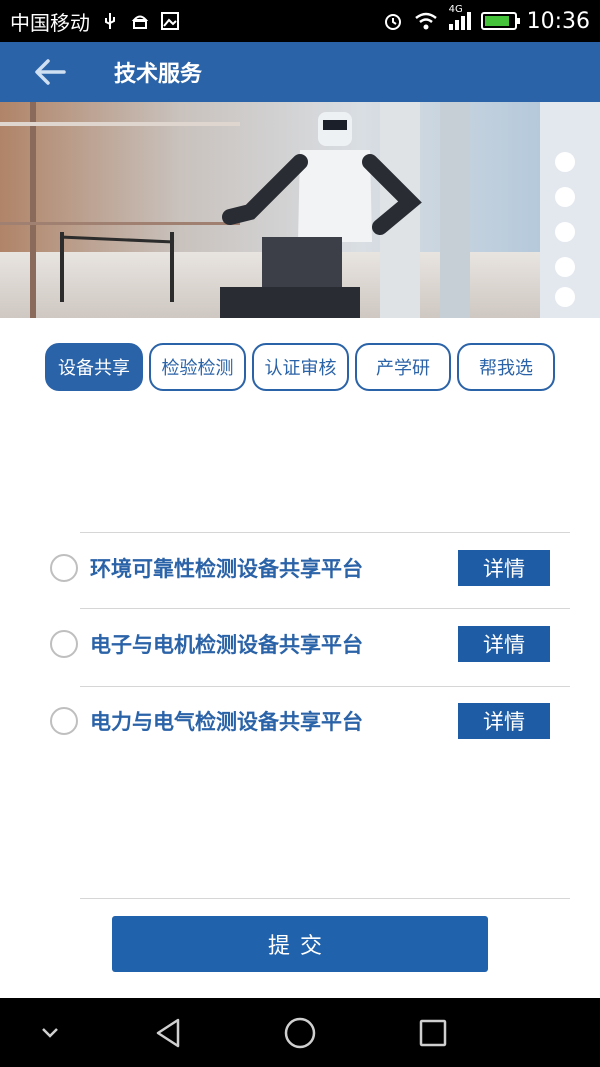 This screenshot has width=600, height=1067. I want to click on recents-nav-button, so click(433, 1032).